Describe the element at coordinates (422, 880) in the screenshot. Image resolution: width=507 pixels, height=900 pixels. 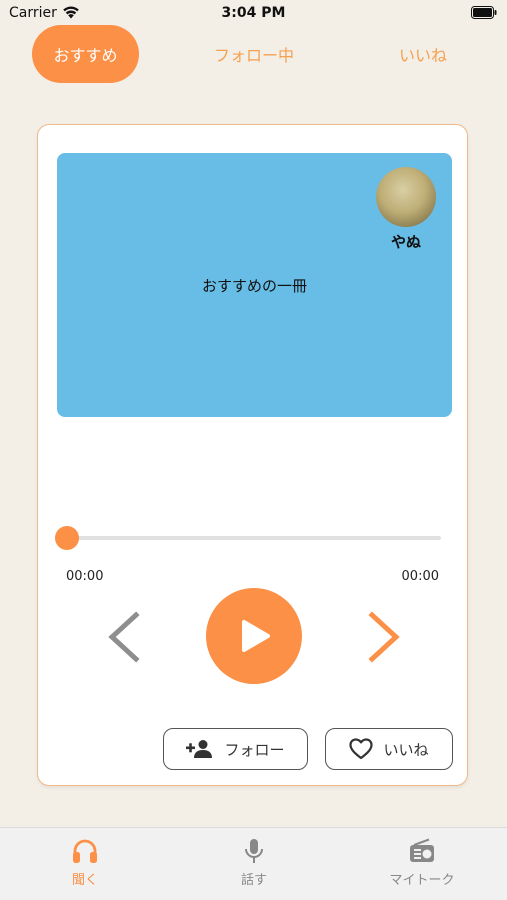
I see `tab-my-talk-label: マイトーク` at that location.